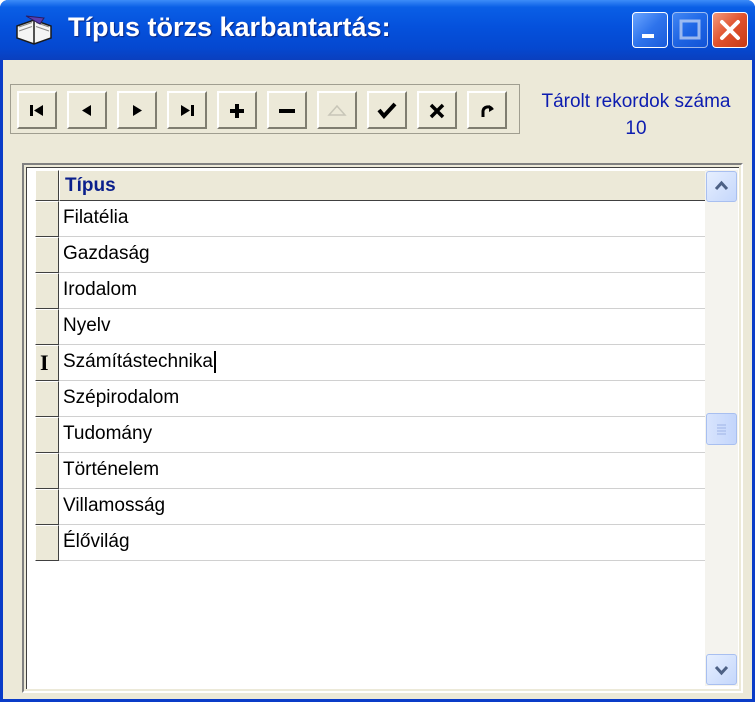 The image size is (755, 702). I want to click on grid-cell-tipus: Történelem, so click(382, 471).